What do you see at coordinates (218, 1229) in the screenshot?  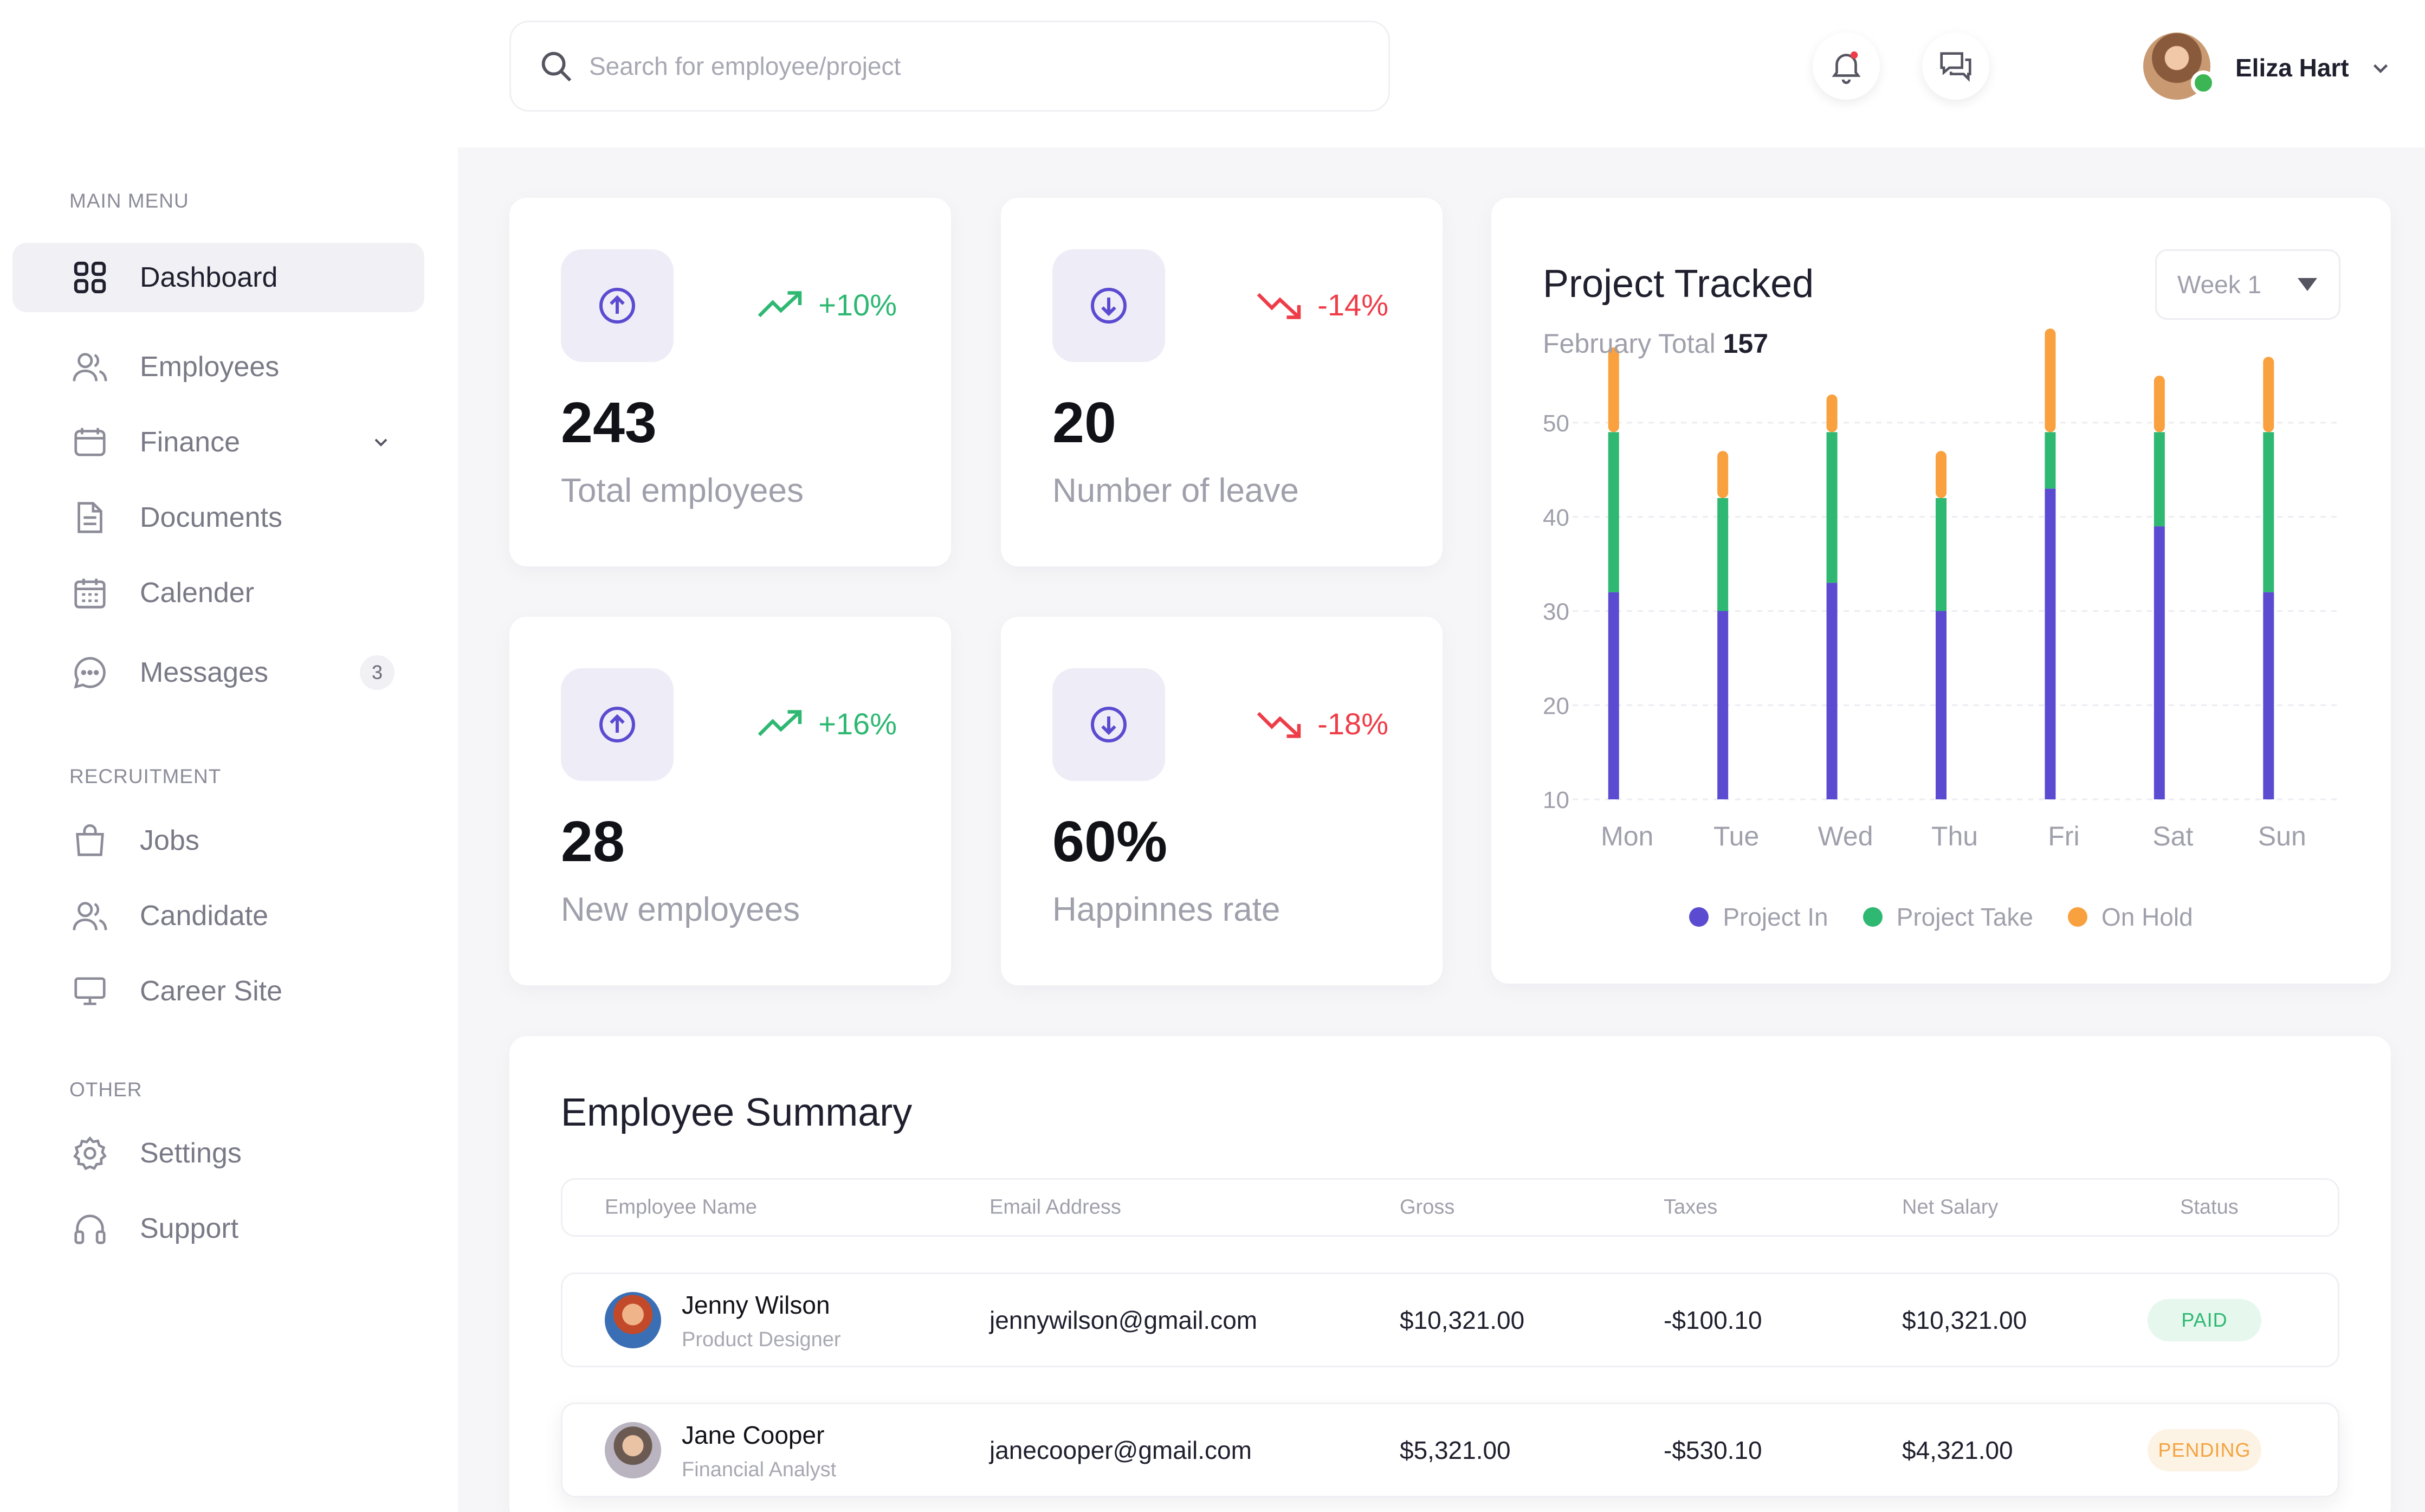 I see `sidebar-item-support: Support` at bounding box center [218, 1229].